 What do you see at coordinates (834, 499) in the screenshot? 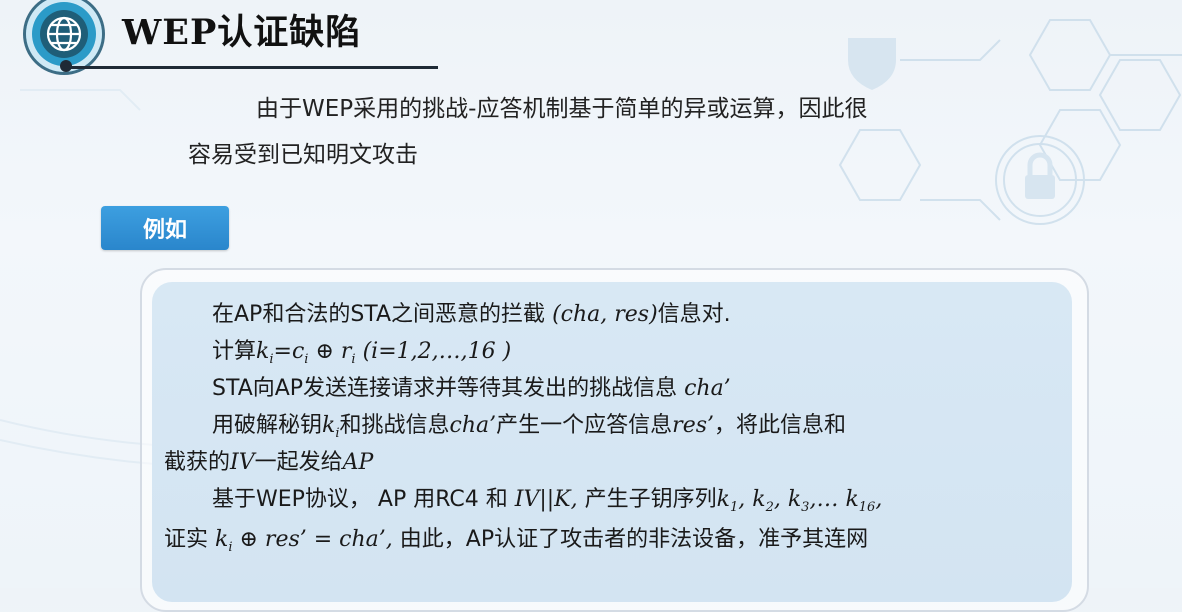
I see `step-6-seq4: ,… k` at bounding box center [834, 499].